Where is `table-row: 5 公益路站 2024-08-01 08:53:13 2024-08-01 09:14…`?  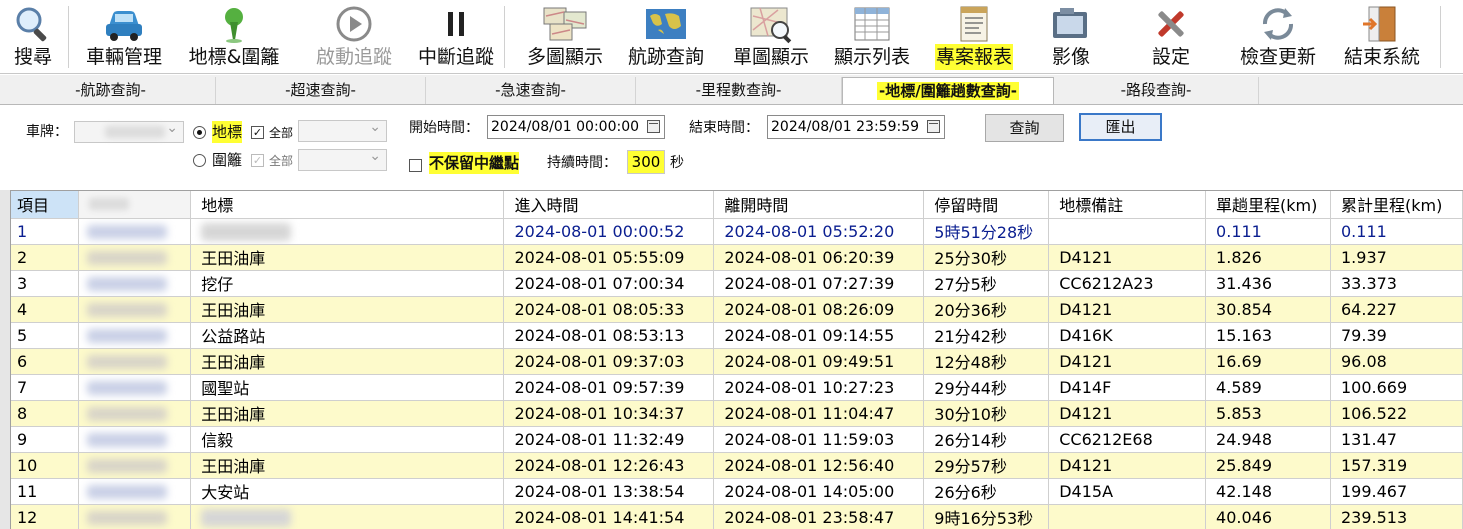 table-row: 5 公益路站 2024-08-01 08:53:13 2024-08-01 09:14… is located at coordinates (737, 335).